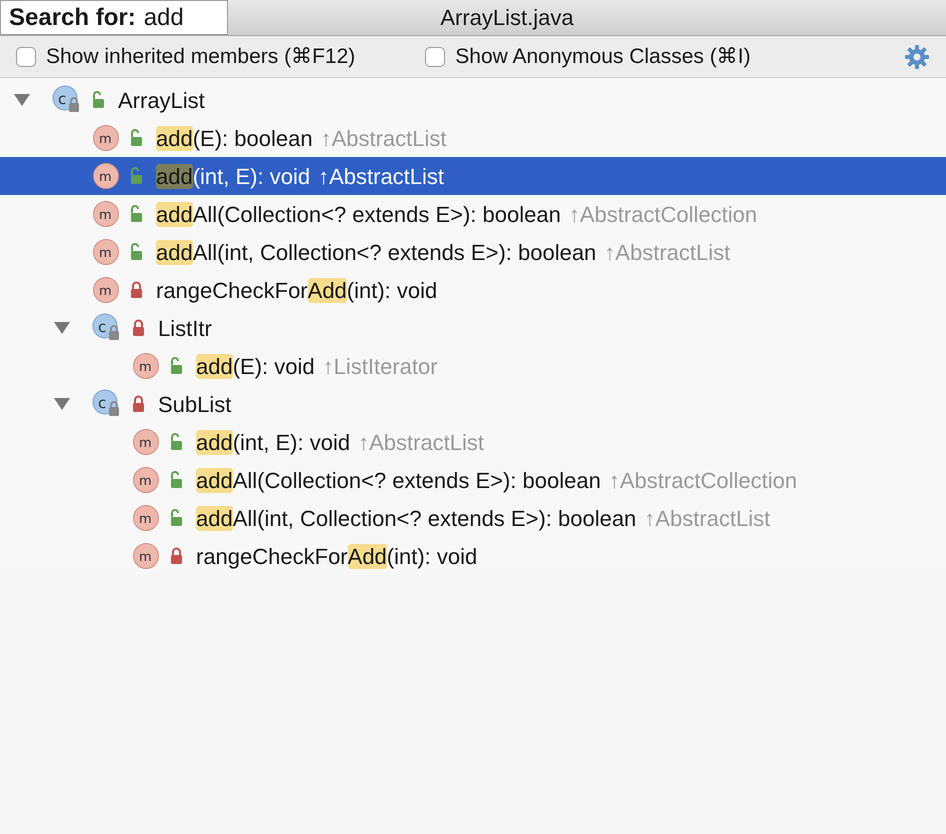 The image size is (946, 834). Describe the element at coordinates (917, 57) in the screenshot. I see `settings-icon` at that location.